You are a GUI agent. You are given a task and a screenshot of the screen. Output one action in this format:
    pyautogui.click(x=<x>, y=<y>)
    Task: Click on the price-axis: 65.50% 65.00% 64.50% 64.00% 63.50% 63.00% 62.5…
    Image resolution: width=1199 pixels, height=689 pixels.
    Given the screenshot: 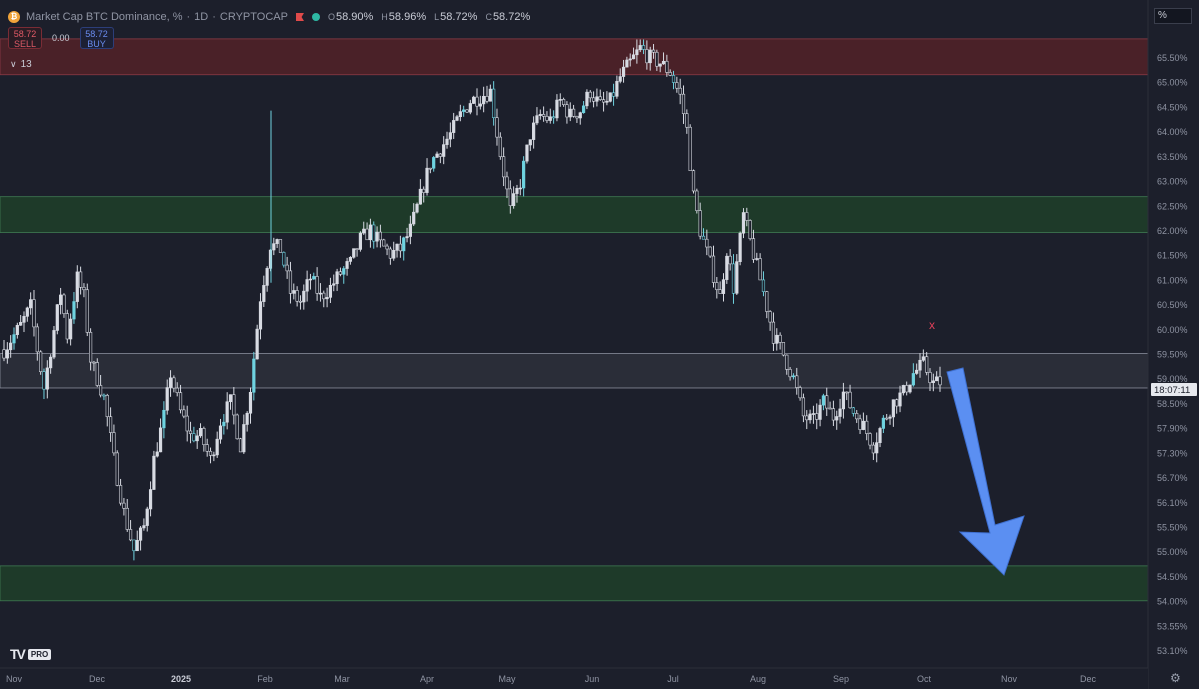 What is the action you would take?
    pyautogui.click(x=1173, y=344)
    